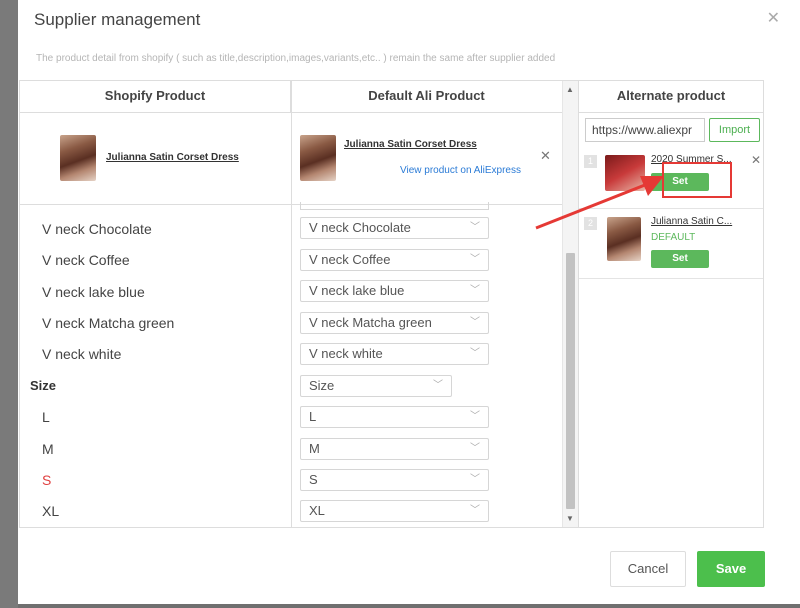 Image resolution: width=800 pixels, height=608 pixels. I want to click on item-number-badge: 1, so click(590, 161).